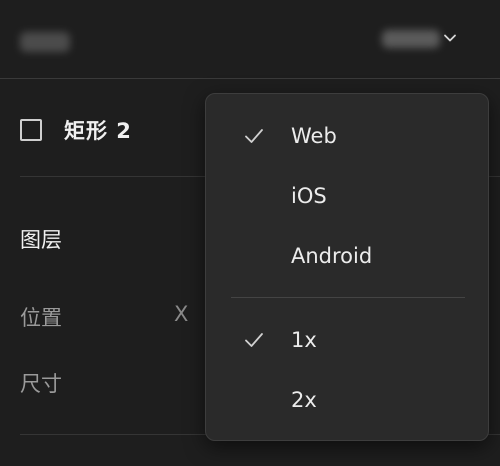  Describe the element at coordinates (41, 384) in the screenshot. I see `size-label: 尺寸` at that location.